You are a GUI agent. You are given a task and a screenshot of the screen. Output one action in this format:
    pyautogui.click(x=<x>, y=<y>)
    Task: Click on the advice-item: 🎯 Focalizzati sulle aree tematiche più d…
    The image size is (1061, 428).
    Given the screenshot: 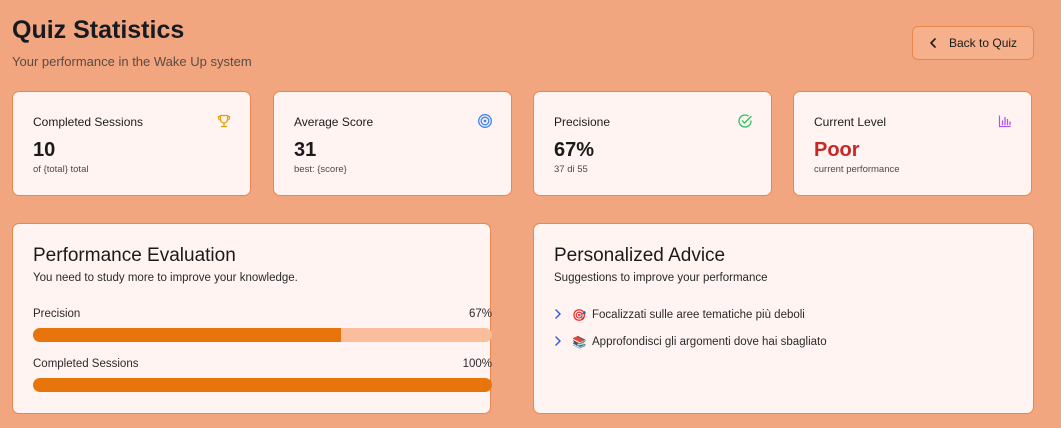 What is the action you would take?
    pyautogui.click(x=679, y=315)
    